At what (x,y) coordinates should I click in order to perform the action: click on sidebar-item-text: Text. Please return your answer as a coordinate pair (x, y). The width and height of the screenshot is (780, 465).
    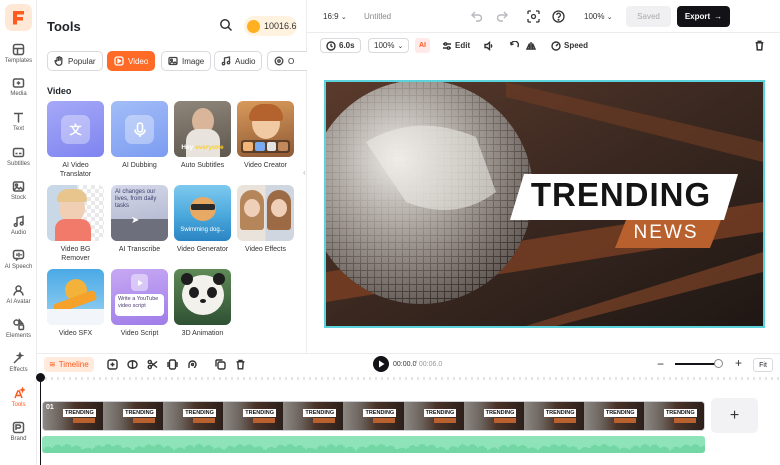
    Looking at the image, I should click on (18, 128).